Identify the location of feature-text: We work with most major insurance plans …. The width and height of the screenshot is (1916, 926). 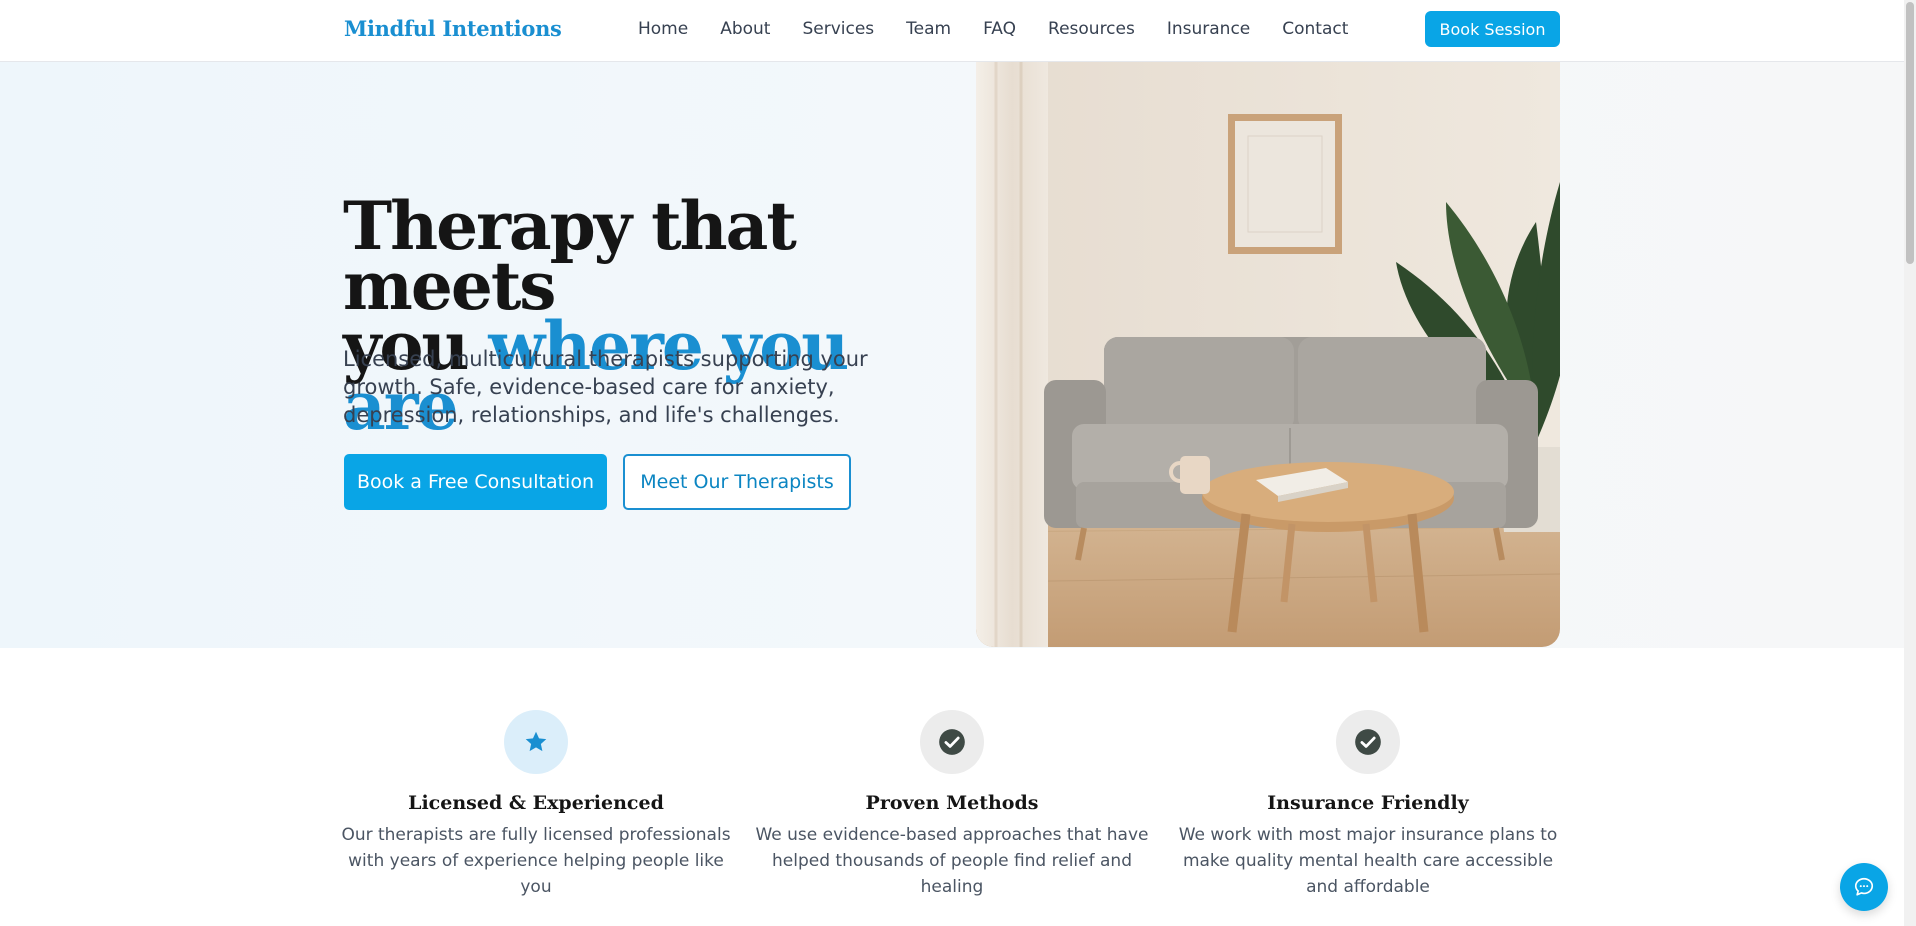
(1368, 861).